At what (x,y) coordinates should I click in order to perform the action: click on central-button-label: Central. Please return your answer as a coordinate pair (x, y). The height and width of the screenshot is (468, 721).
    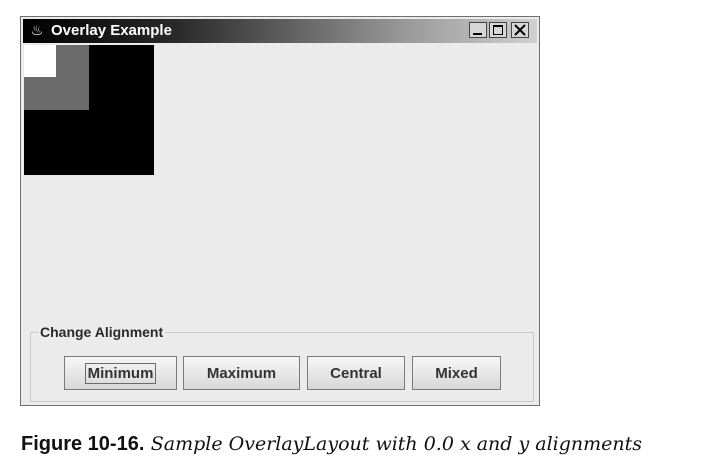
    Looking at the image, I should click on (356, 373).